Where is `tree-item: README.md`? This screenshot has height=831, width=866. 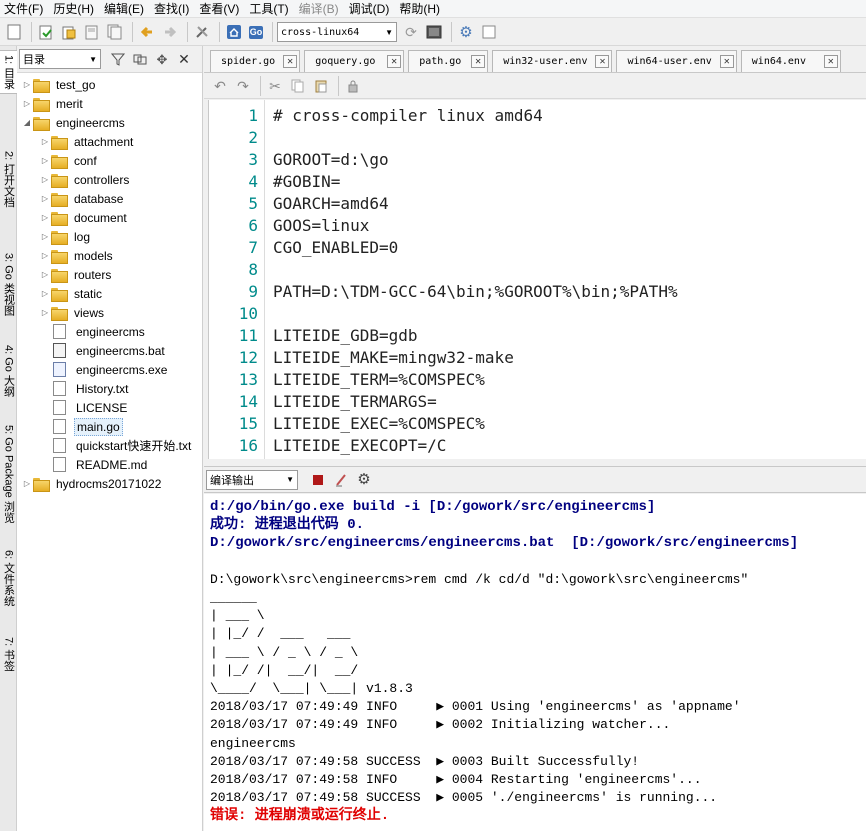 tree-item: README.md is located at coordinates (94, 464).